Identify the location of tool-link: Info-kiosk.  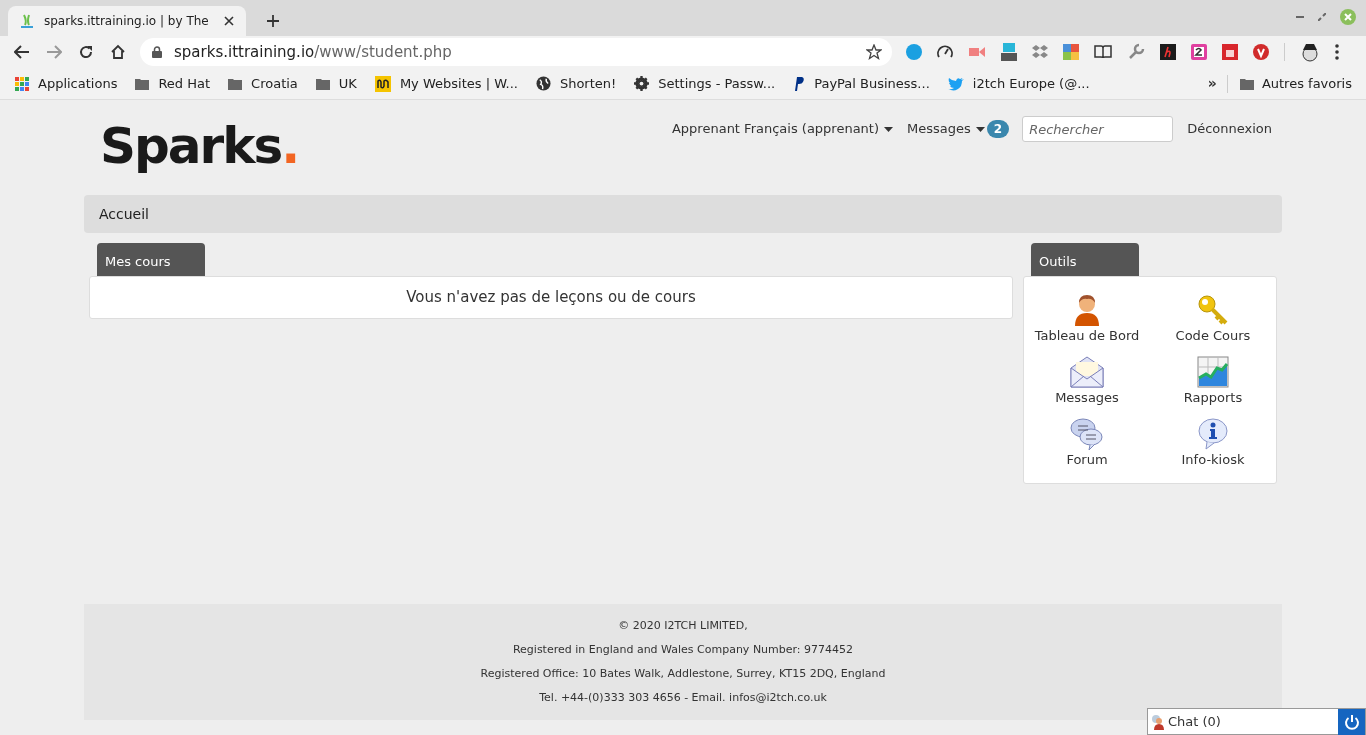
(1213, 442).